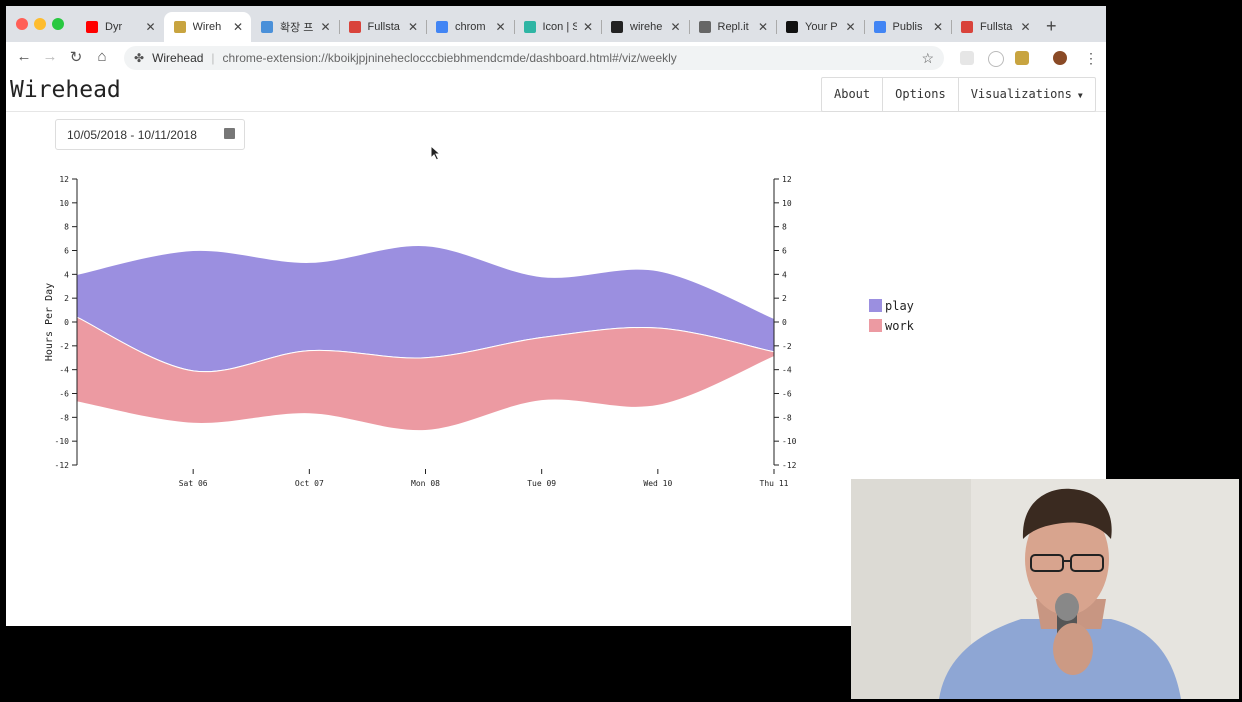 This screenshot has width=1242, height=702. I want to click on y-tick-label-left: 10, so click(64, 203).